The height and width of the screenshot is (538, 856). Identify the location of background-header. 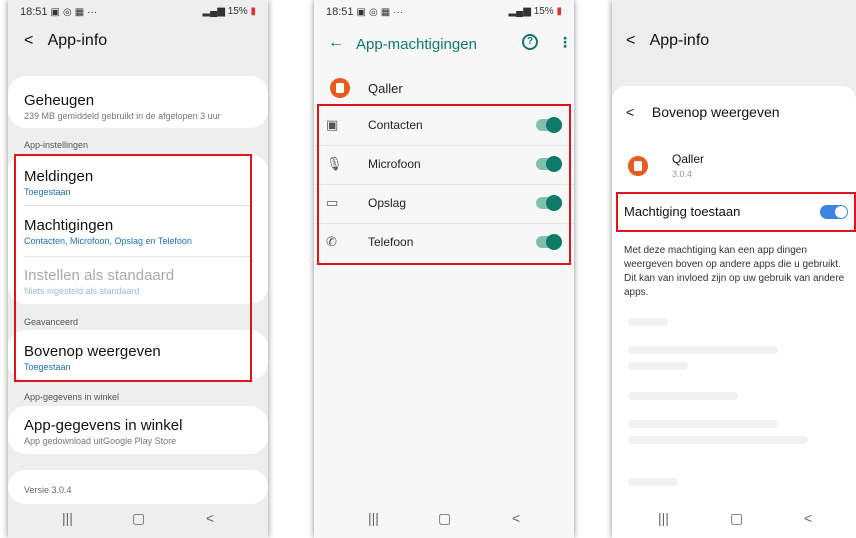
(734, 50).